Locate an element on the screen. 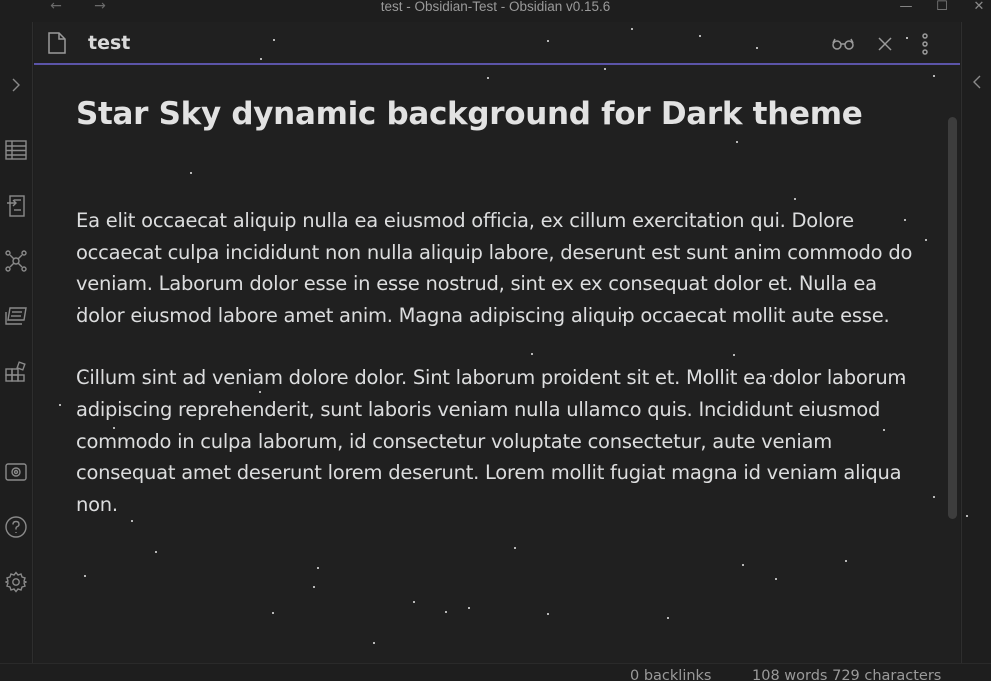  graph-view-icon is located at coordinates (16, 261).